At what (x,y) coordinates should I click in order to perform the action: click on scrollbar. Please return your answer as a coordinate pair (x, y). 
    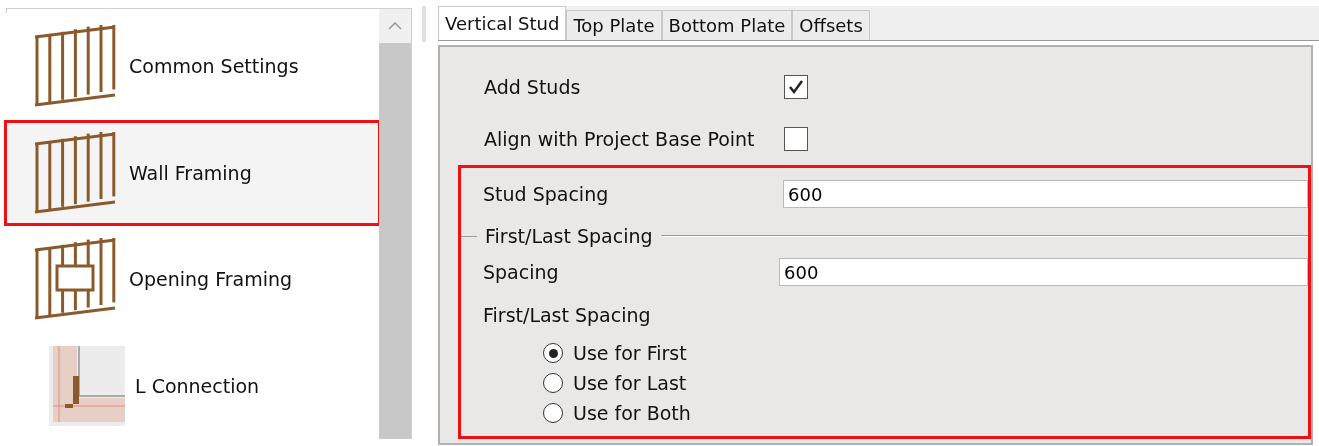
    Looking at the image, I should click on (395, 224).